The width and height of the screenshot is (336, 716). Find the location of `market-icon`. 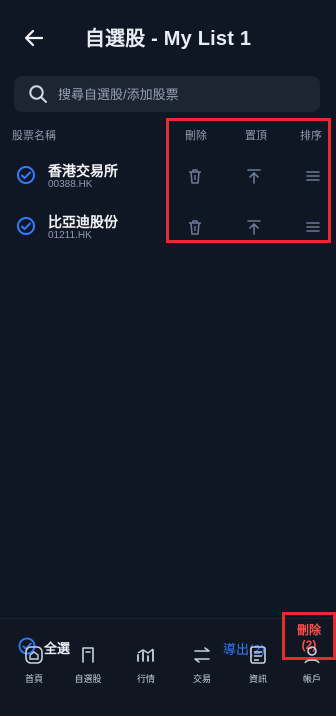

market-icon is located at coordinates (146, 655).